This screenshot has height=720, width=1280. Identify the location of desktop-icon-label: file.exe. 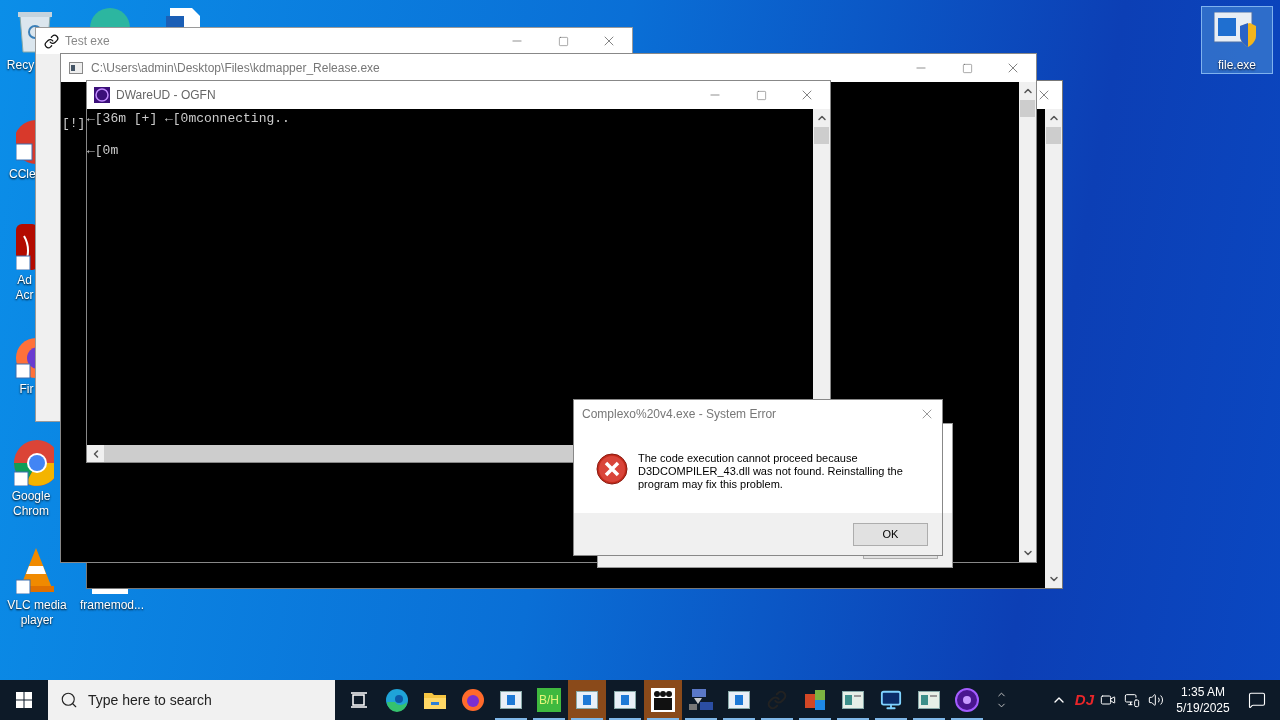
(1237, 65).